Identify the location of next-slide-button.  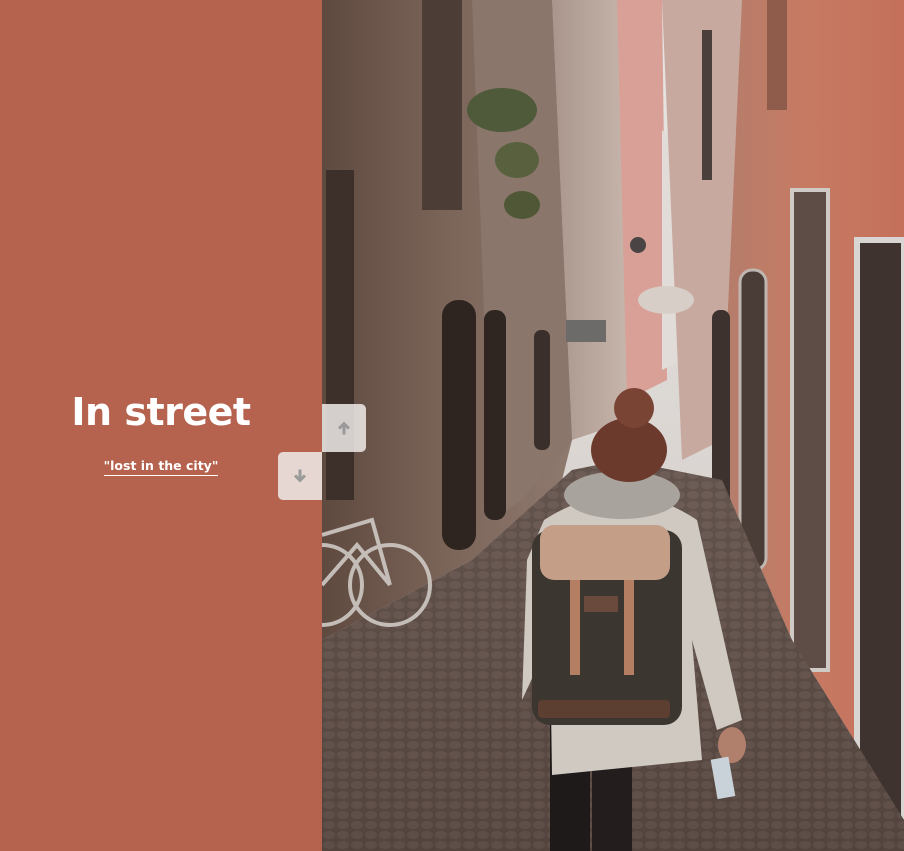
(300, 476).